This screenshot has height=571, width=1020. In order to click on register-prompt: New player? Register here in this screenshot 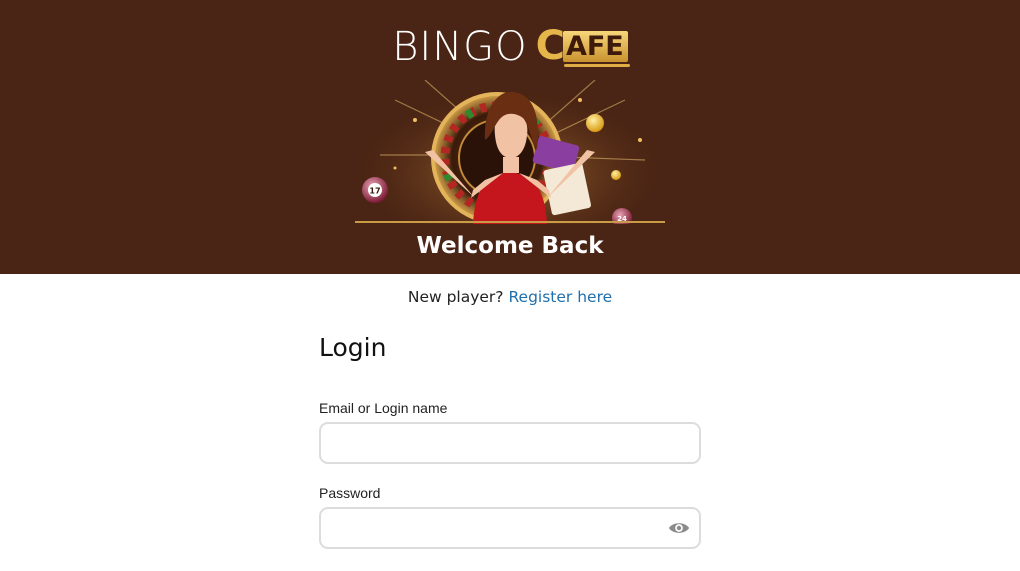, I will do `click(510, 297)`.